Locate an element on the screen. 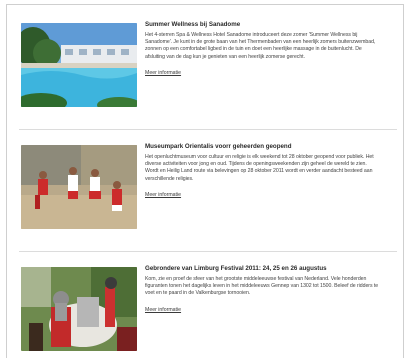  article-image-dancers is located at coordinates (79, 187).